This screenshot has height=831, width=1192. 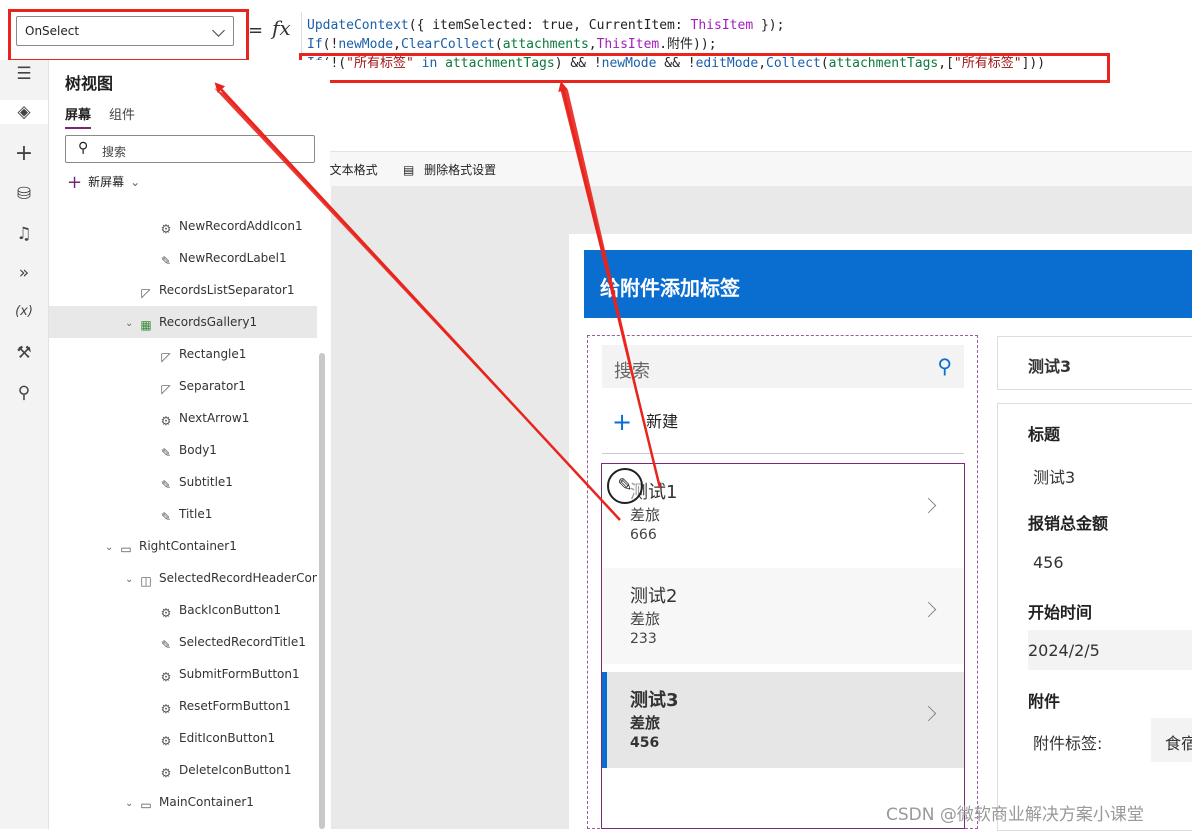 I want to click on media-icon: ♫, so click(x=24, y=234).